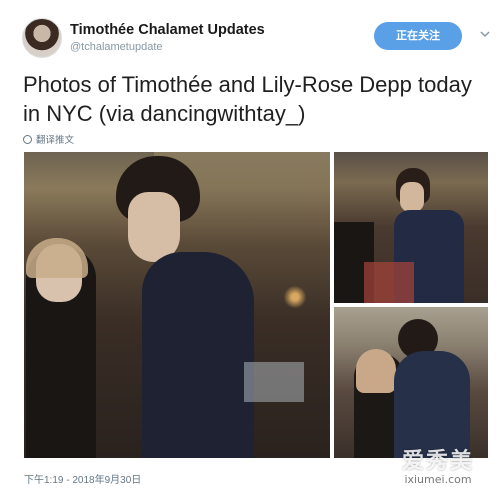  I want to click on translate-tweet-link: 翻译推文, so click(48, 139).